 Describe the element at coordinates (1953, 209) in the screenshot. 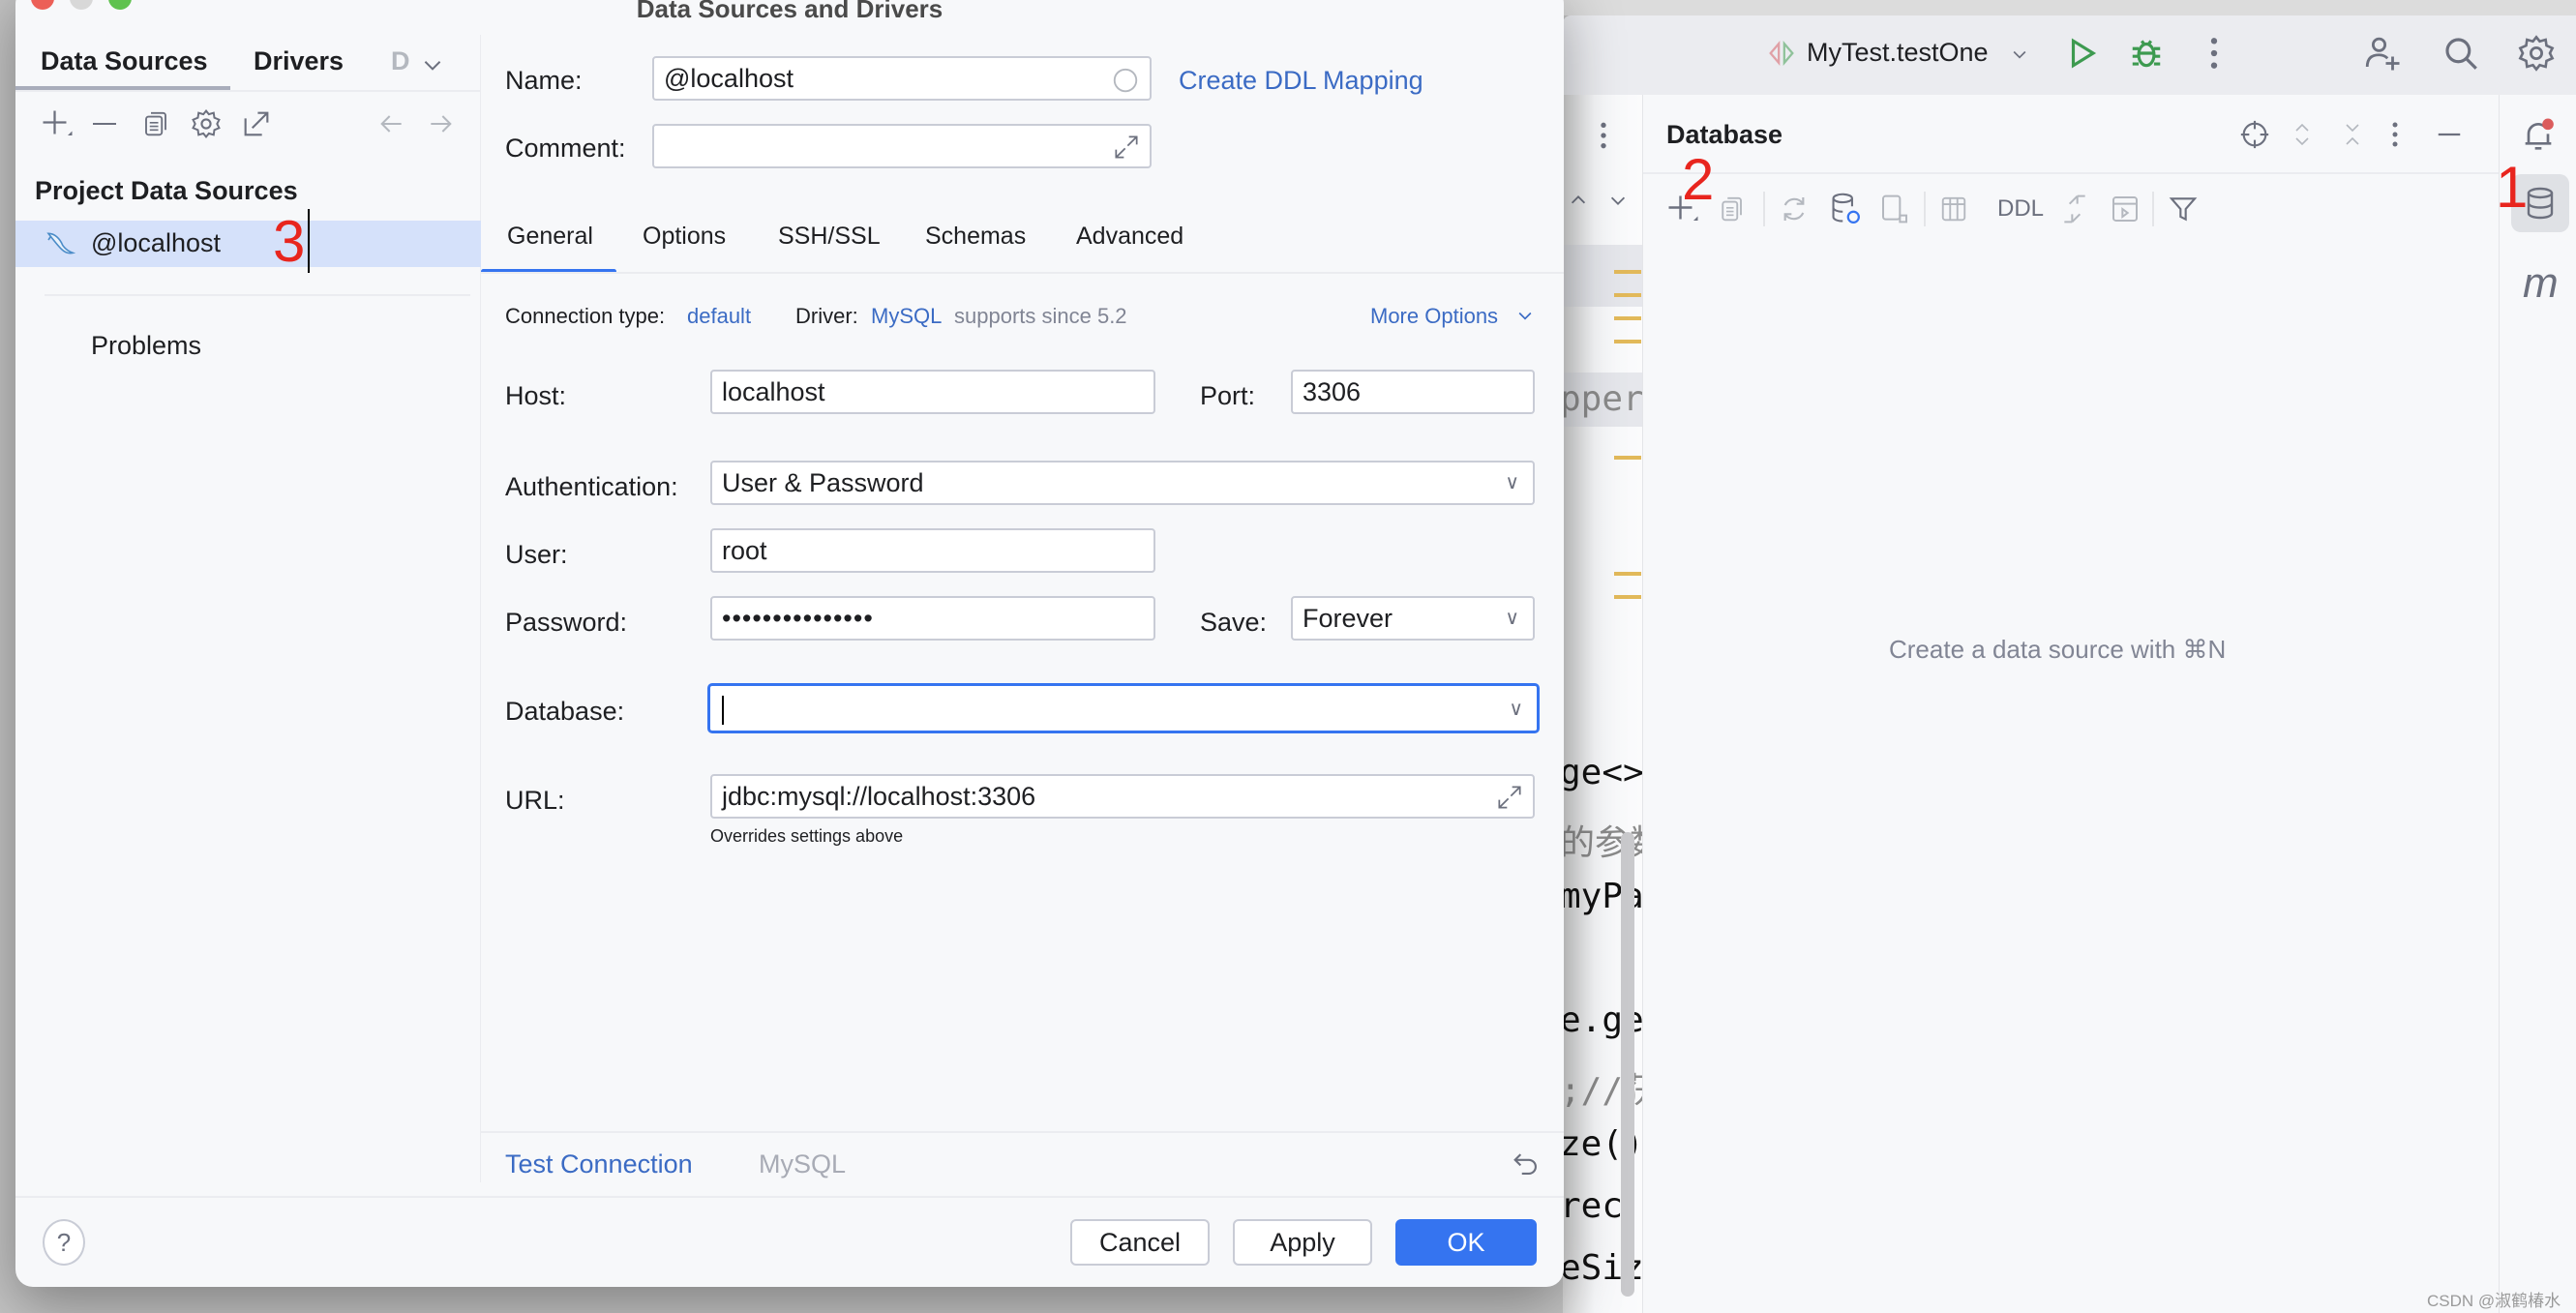

I see `table-icon` at that location.